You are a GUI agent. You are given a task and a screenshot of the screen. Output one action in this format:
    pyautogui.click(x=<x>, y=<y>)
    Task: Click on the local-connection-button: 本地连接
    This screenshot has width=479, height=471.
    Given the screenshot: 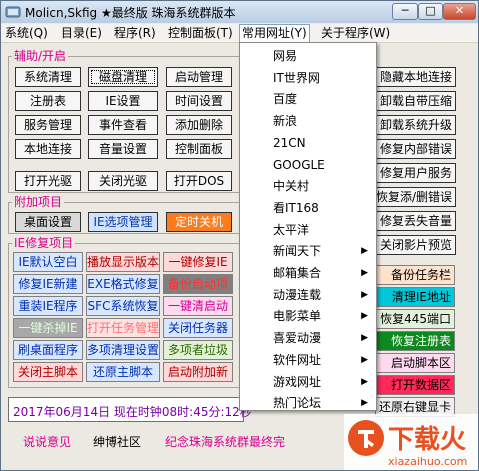 What is the action you would take?
    pyautogui.click(x=48, y=149)
    